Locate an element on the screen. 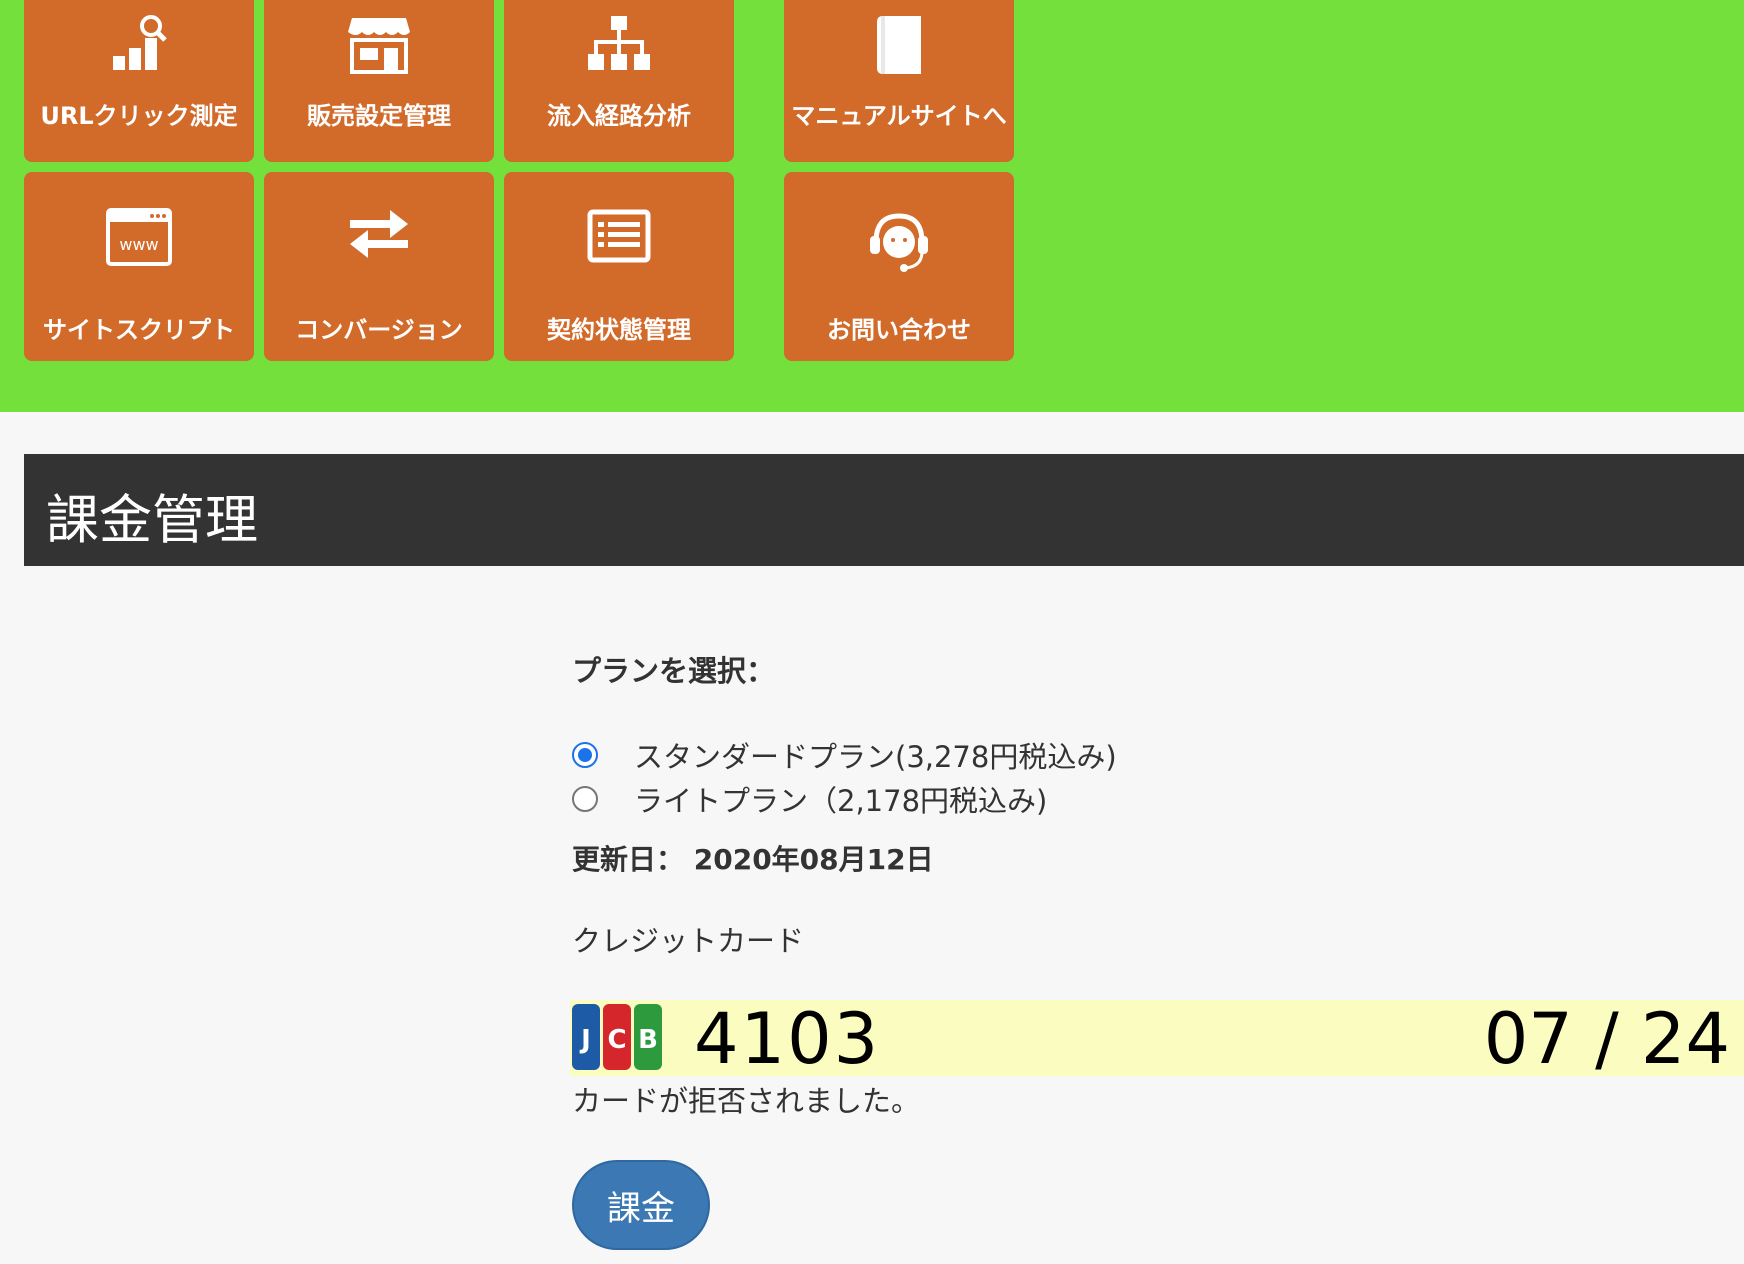  svg-text: B is located at coordinates (648, 1040).